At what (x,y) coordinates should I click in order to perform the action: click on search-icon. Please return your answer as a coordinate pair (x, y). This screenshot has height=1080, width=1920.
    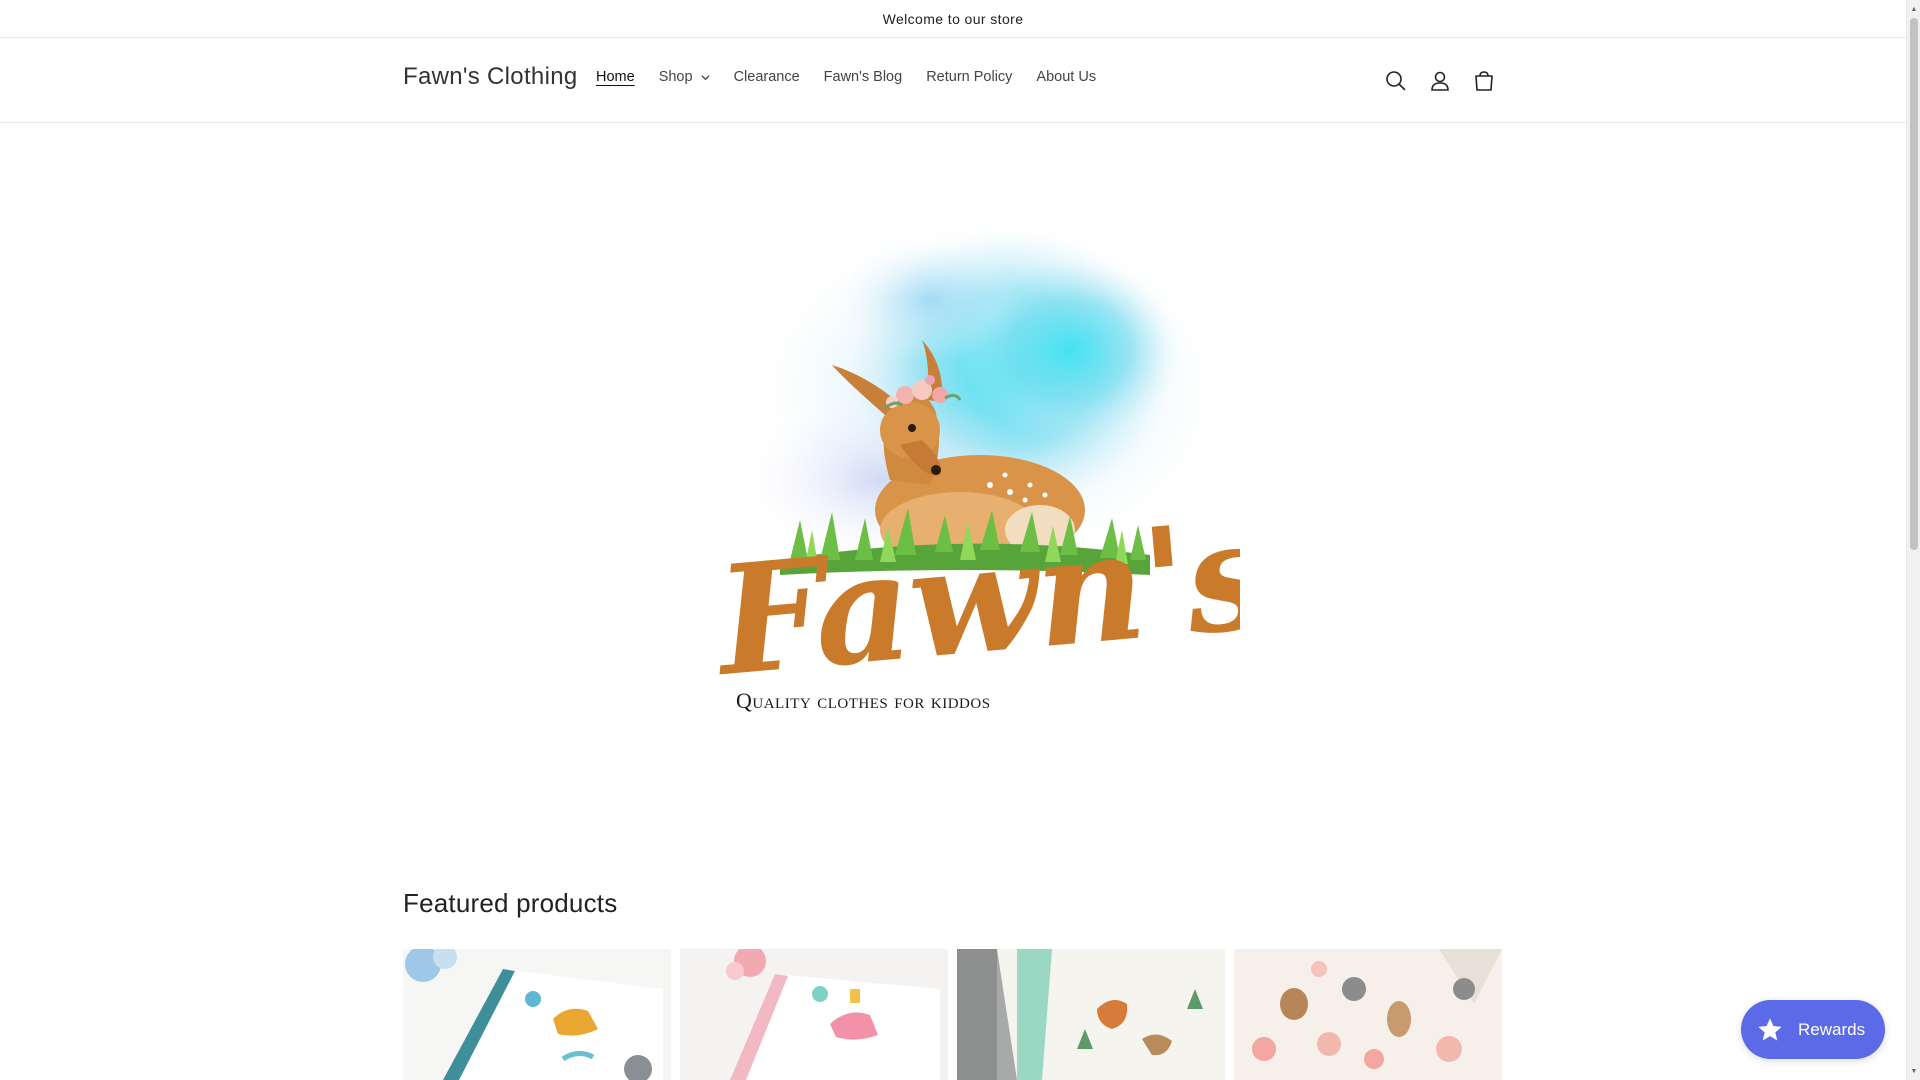
    Looking at the image, I should click on (1396, 81).